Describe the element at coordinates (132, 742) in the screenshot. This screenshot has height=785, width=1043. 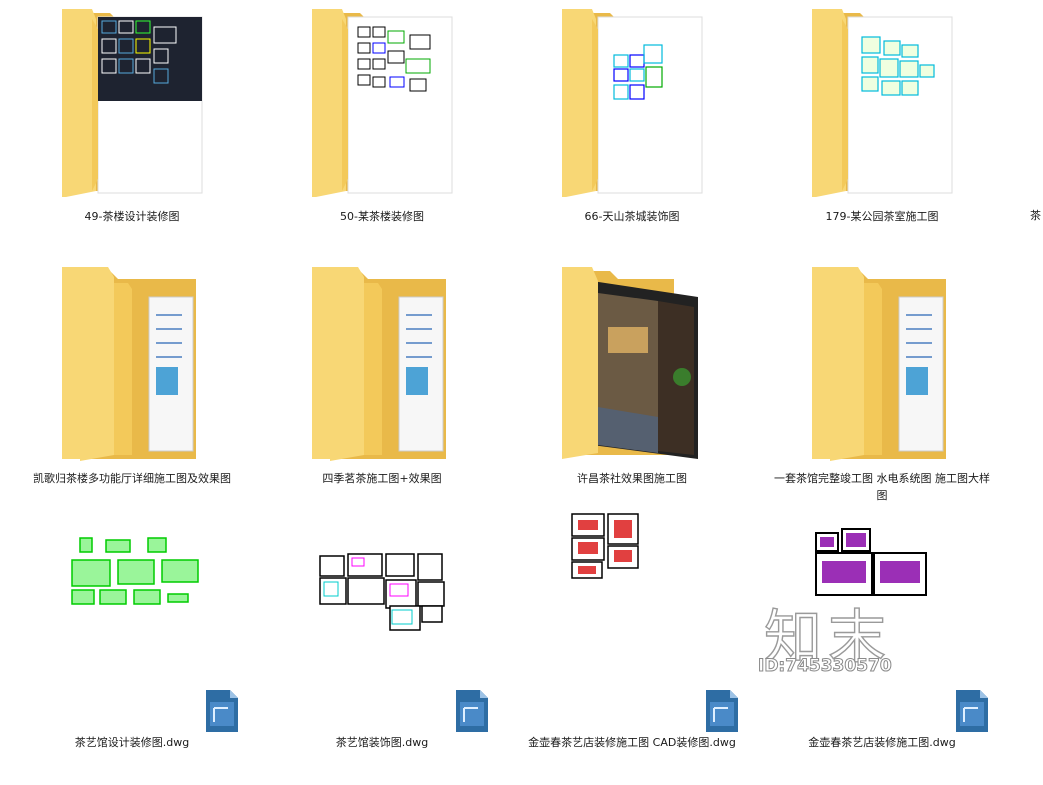
I see `item-label: 茶艺馆设计装修图.dwg` at that location.